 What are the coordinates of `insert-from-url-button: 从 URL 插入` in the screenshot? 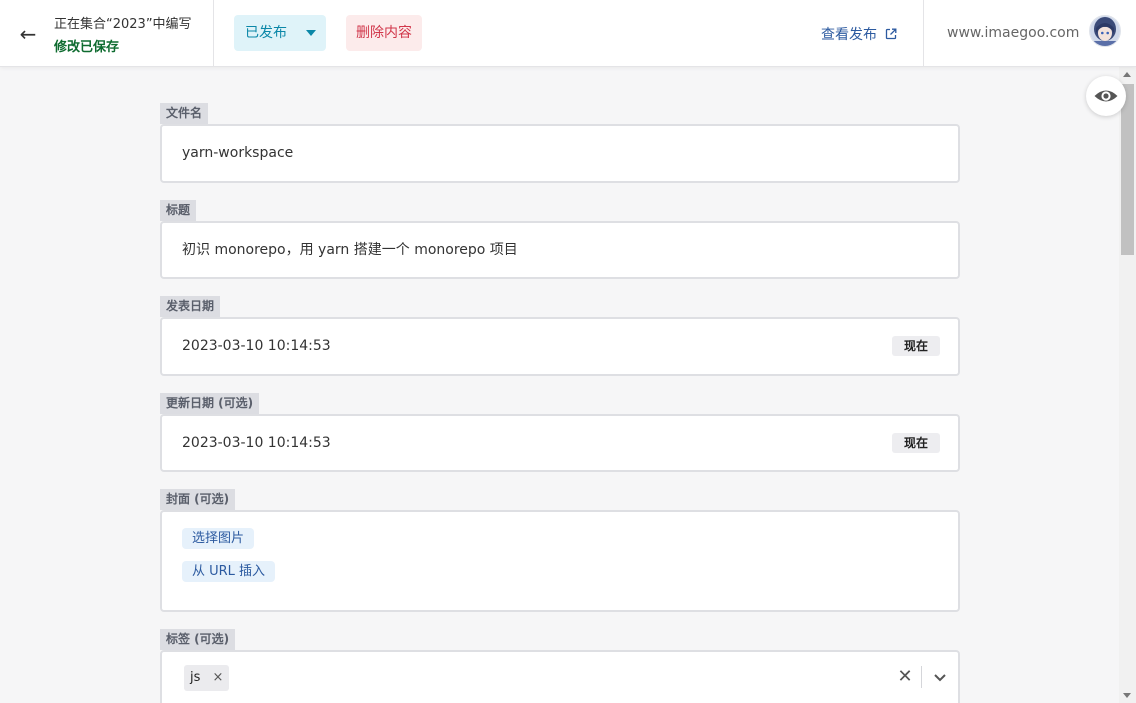 It's located at (229, 571).